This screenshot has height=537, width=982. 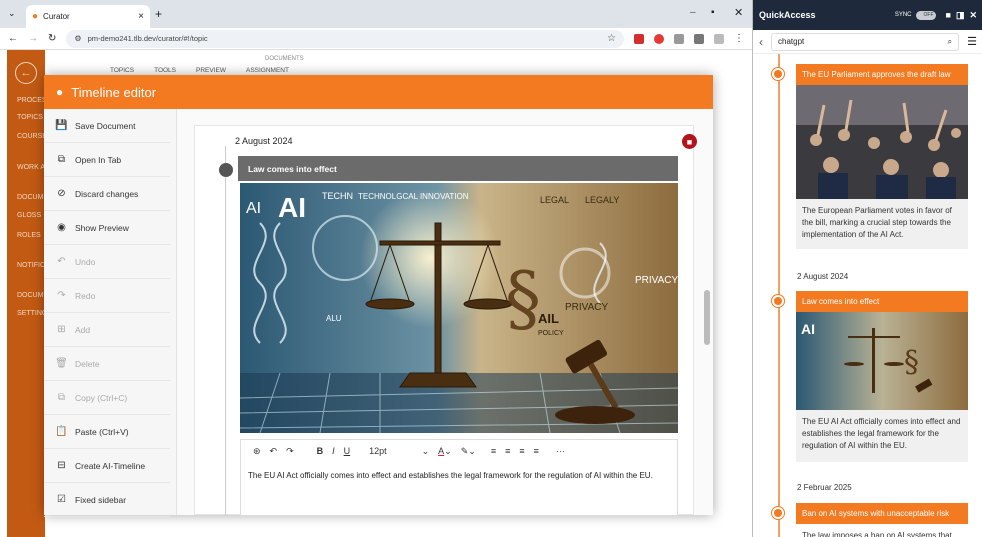 What do you see at coordinates (30, 197) in the screenshot?
I see `nav-item-documents: DOCUM` at bounding box center [30, 197].